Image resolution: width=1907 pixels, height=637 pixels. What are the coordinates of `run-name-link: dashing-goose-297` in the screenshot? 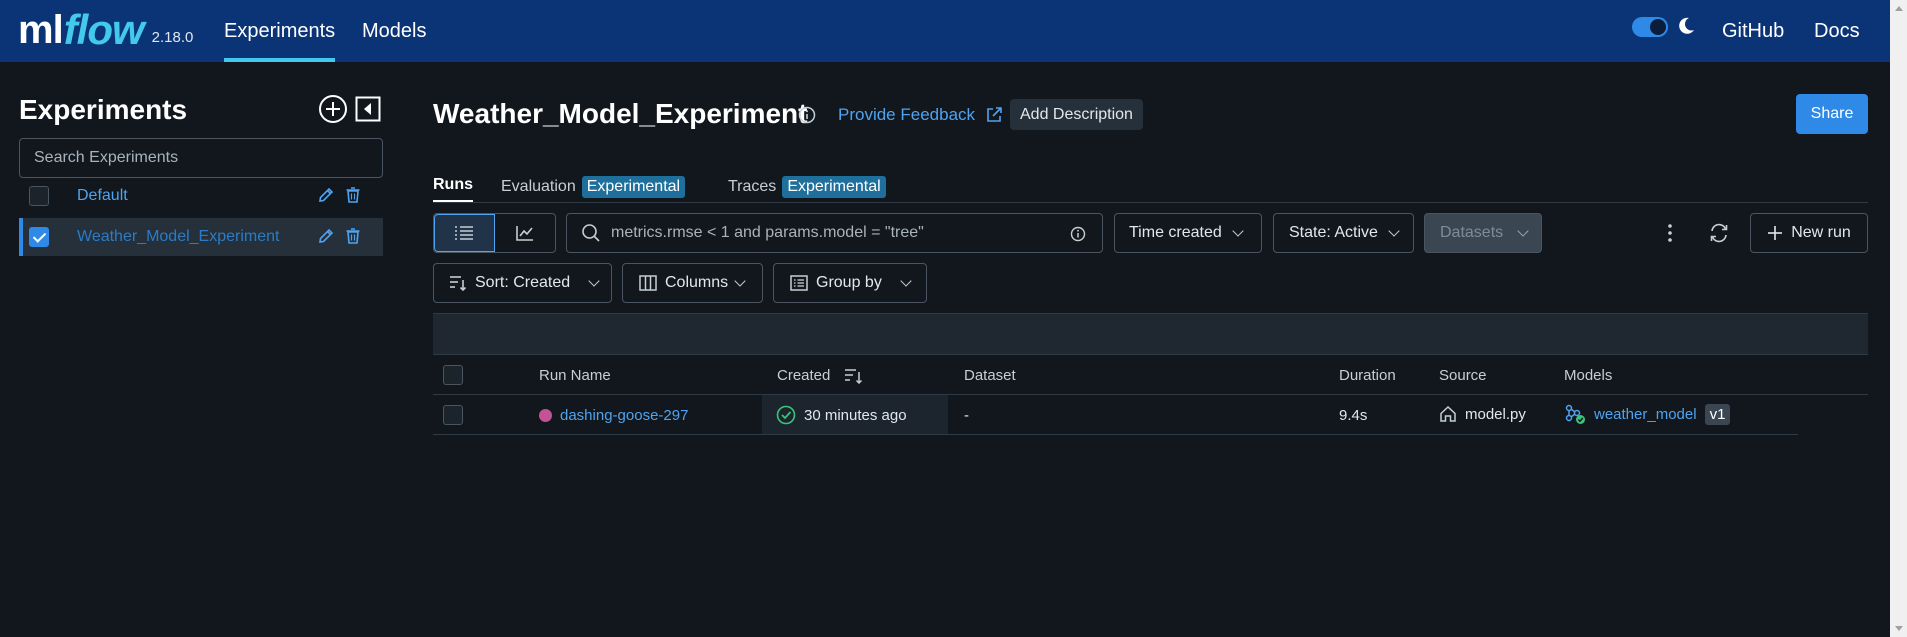 It's located at (624, 415).